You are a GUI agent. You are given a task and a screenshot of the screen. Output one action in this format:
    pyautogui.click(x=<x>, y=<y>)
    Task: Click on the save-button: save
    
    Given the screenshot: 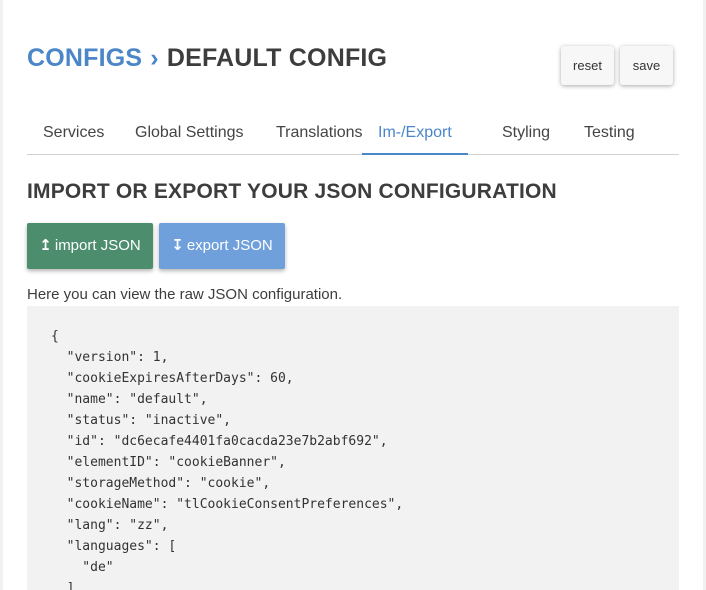 What is the action you would take?
    pyautogui.click(x=646, y=65)
    